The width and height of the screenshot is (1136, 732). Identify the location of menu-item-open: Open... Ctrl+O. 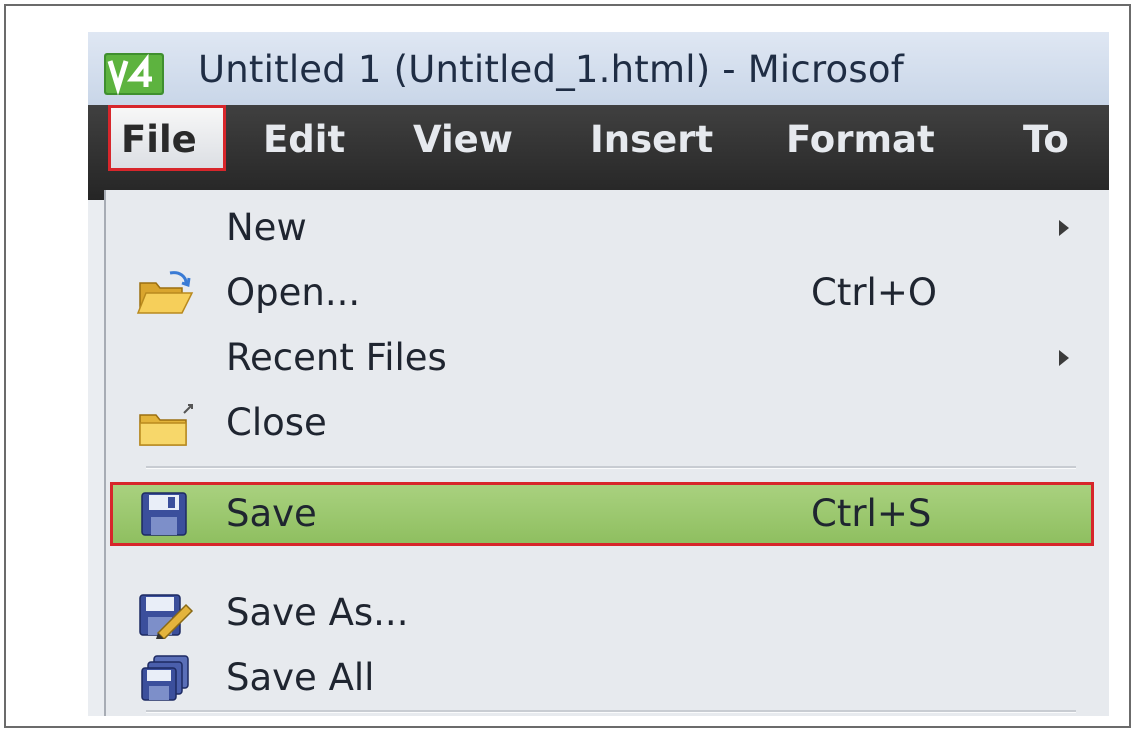
(607, 294).